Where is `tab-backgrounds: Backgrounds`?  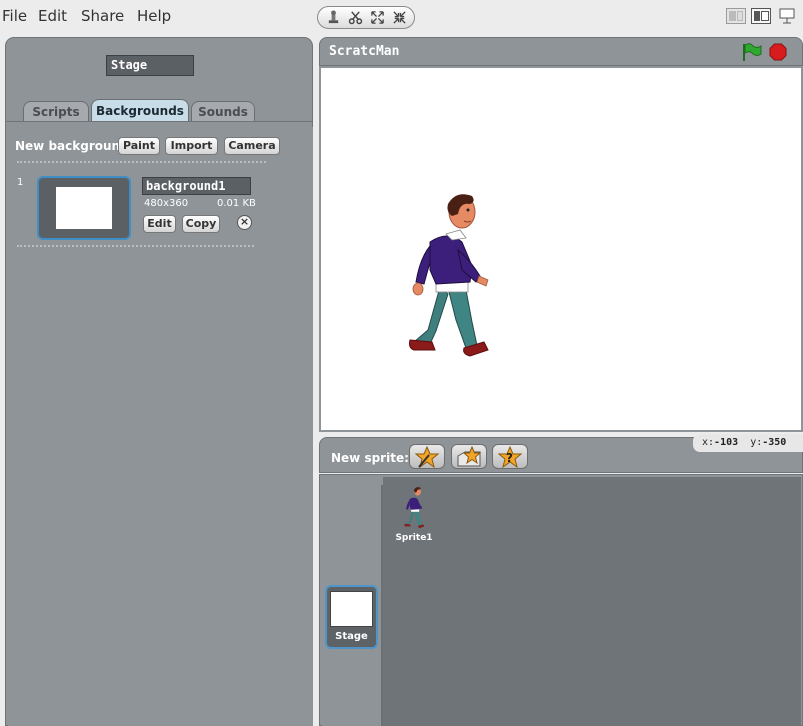
tab-backgrounds: Backgrounds is located at coordinates (140, 110).